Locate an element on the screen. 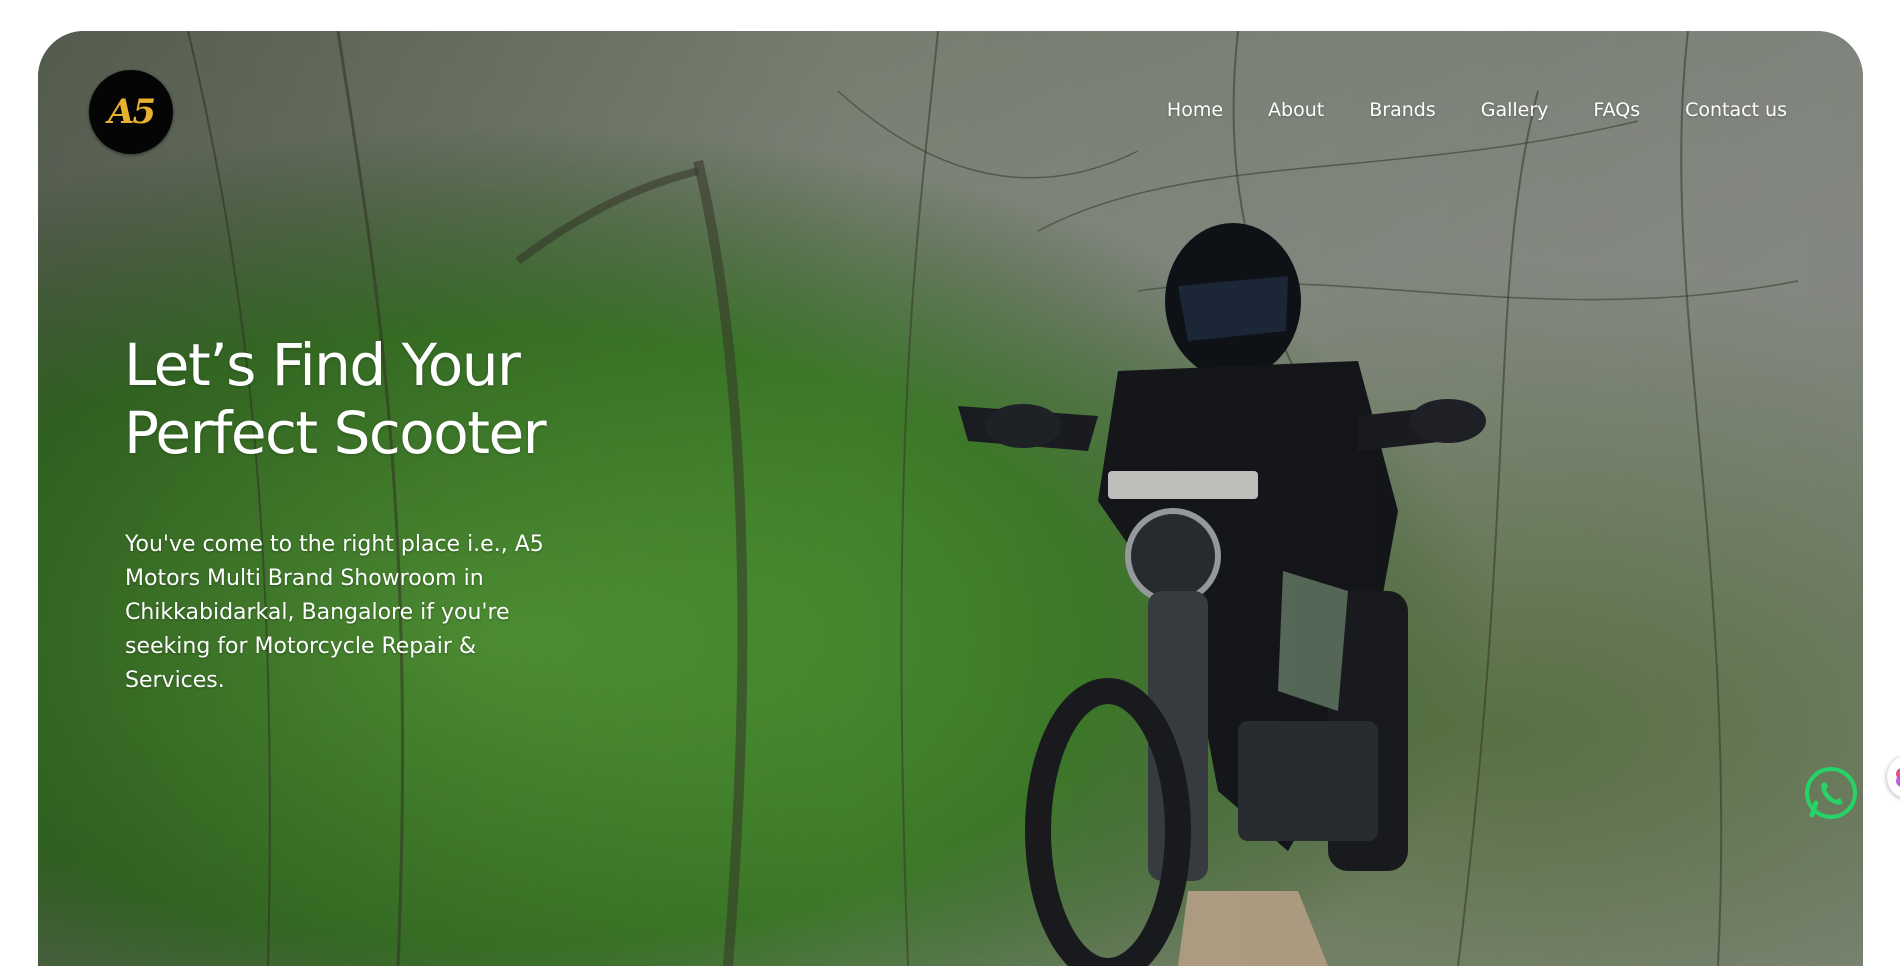 The height and width of the screenshot is (966, 1900). whatsapp-icon is located at coordinates (1831, 793).